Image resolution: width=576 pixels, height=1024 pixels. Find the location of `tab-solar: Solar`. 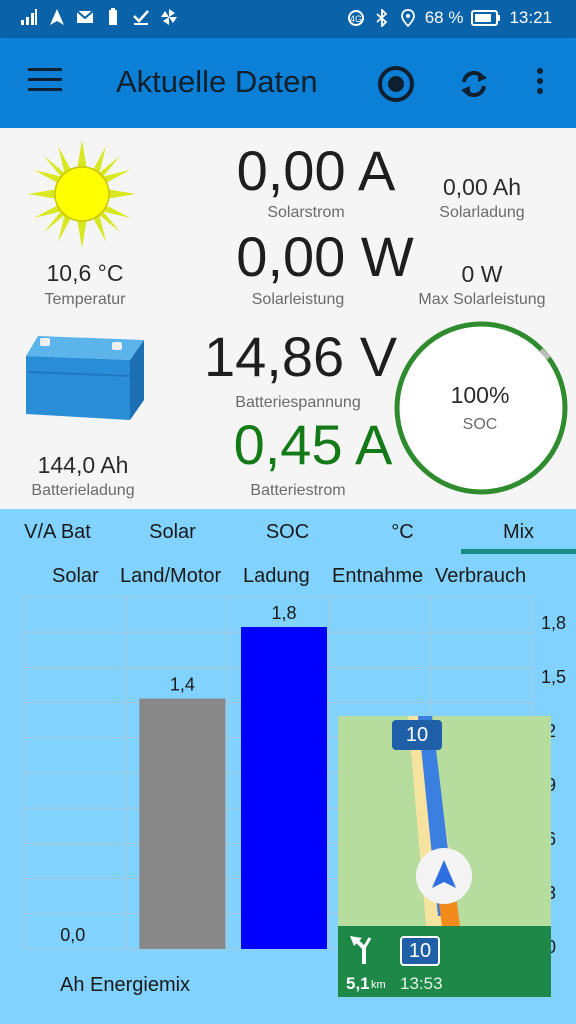

tab-solar: Solar is located at coordinates (172, 532).